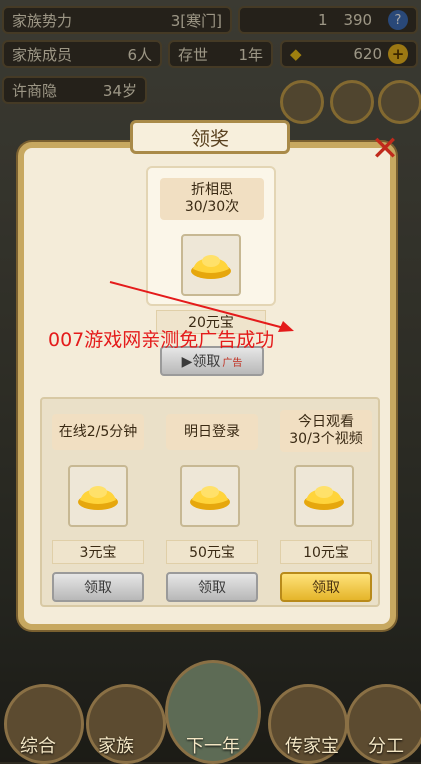  I want to click on dialog-title: 领奖, so click(210, 137).